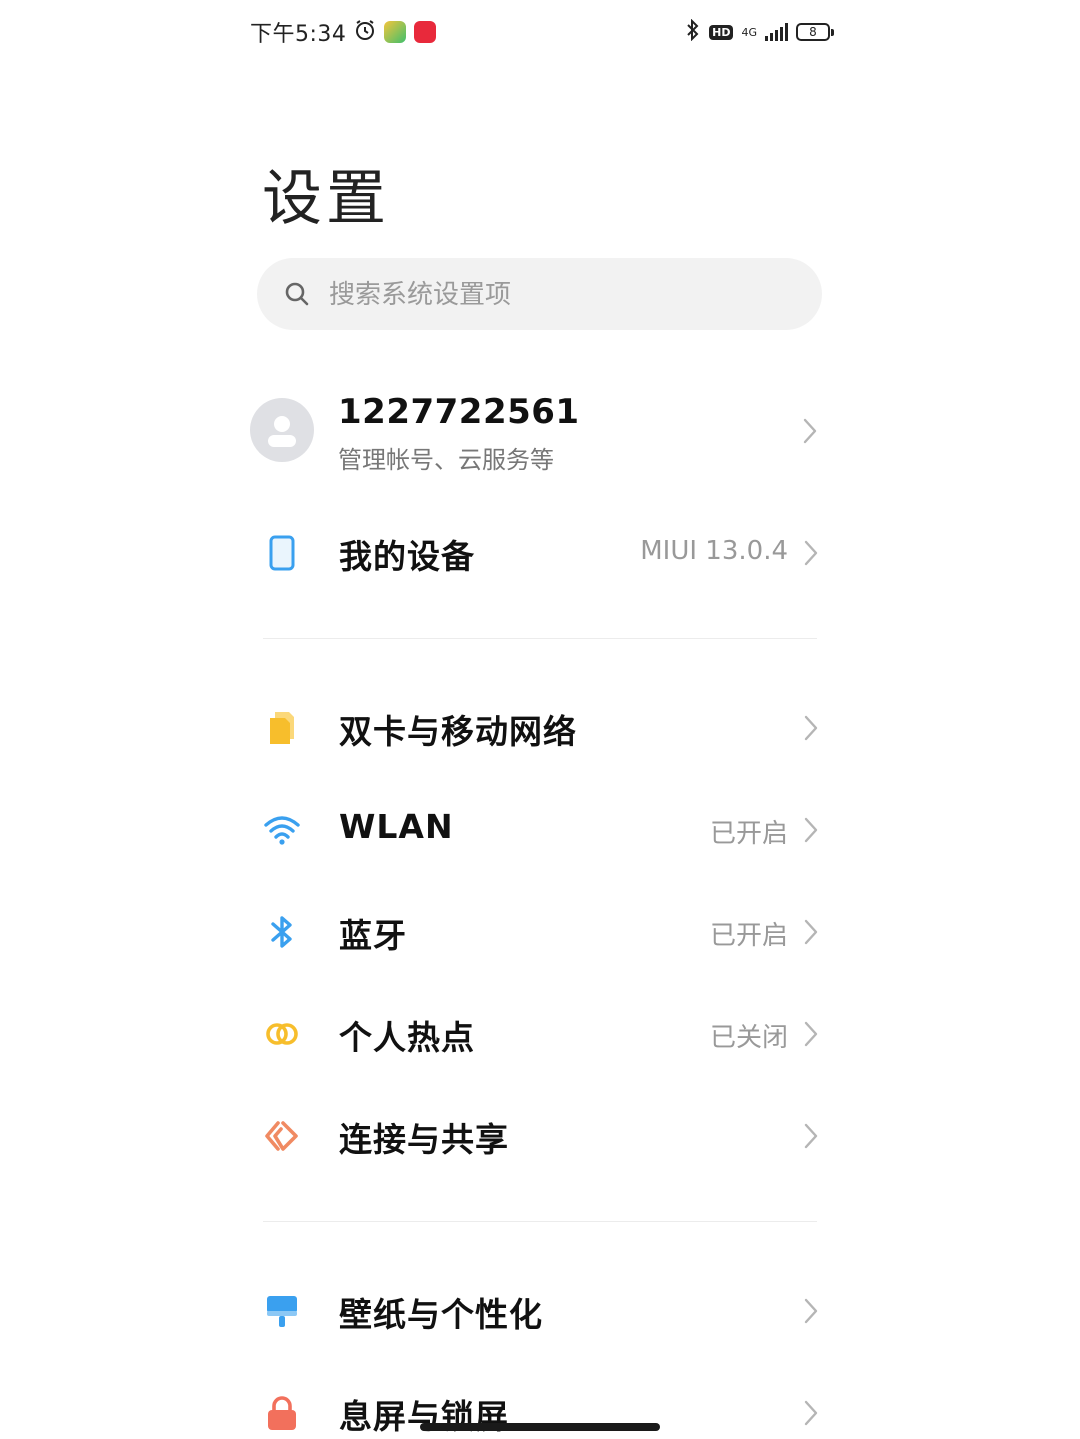  What do you see at coordinates (540, 1427) in the screenshot?
I see `home-indicator` at bounding box center [540, 1427].